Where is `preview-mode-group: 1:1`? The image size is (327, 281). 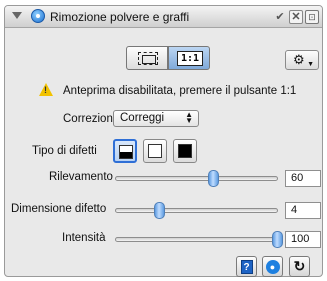
preview-mode-group: 1:1 is located at coordinates (169, 58).